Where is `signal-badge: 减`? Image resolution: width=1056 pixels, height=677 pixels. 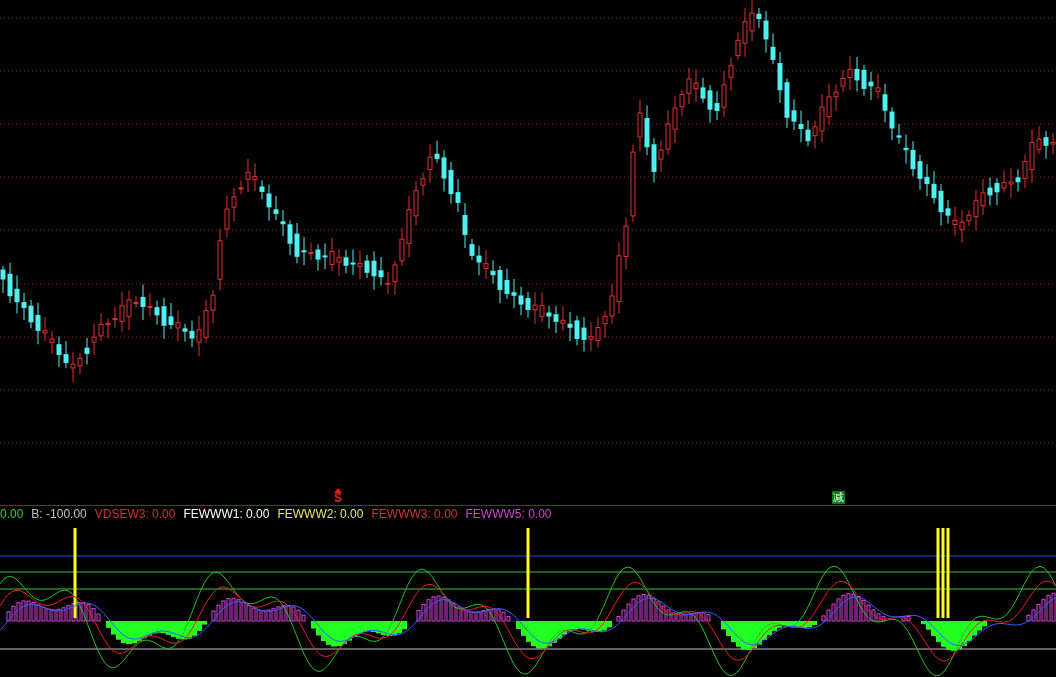 signal-badge: 减 is located at coordinates (838, 497).